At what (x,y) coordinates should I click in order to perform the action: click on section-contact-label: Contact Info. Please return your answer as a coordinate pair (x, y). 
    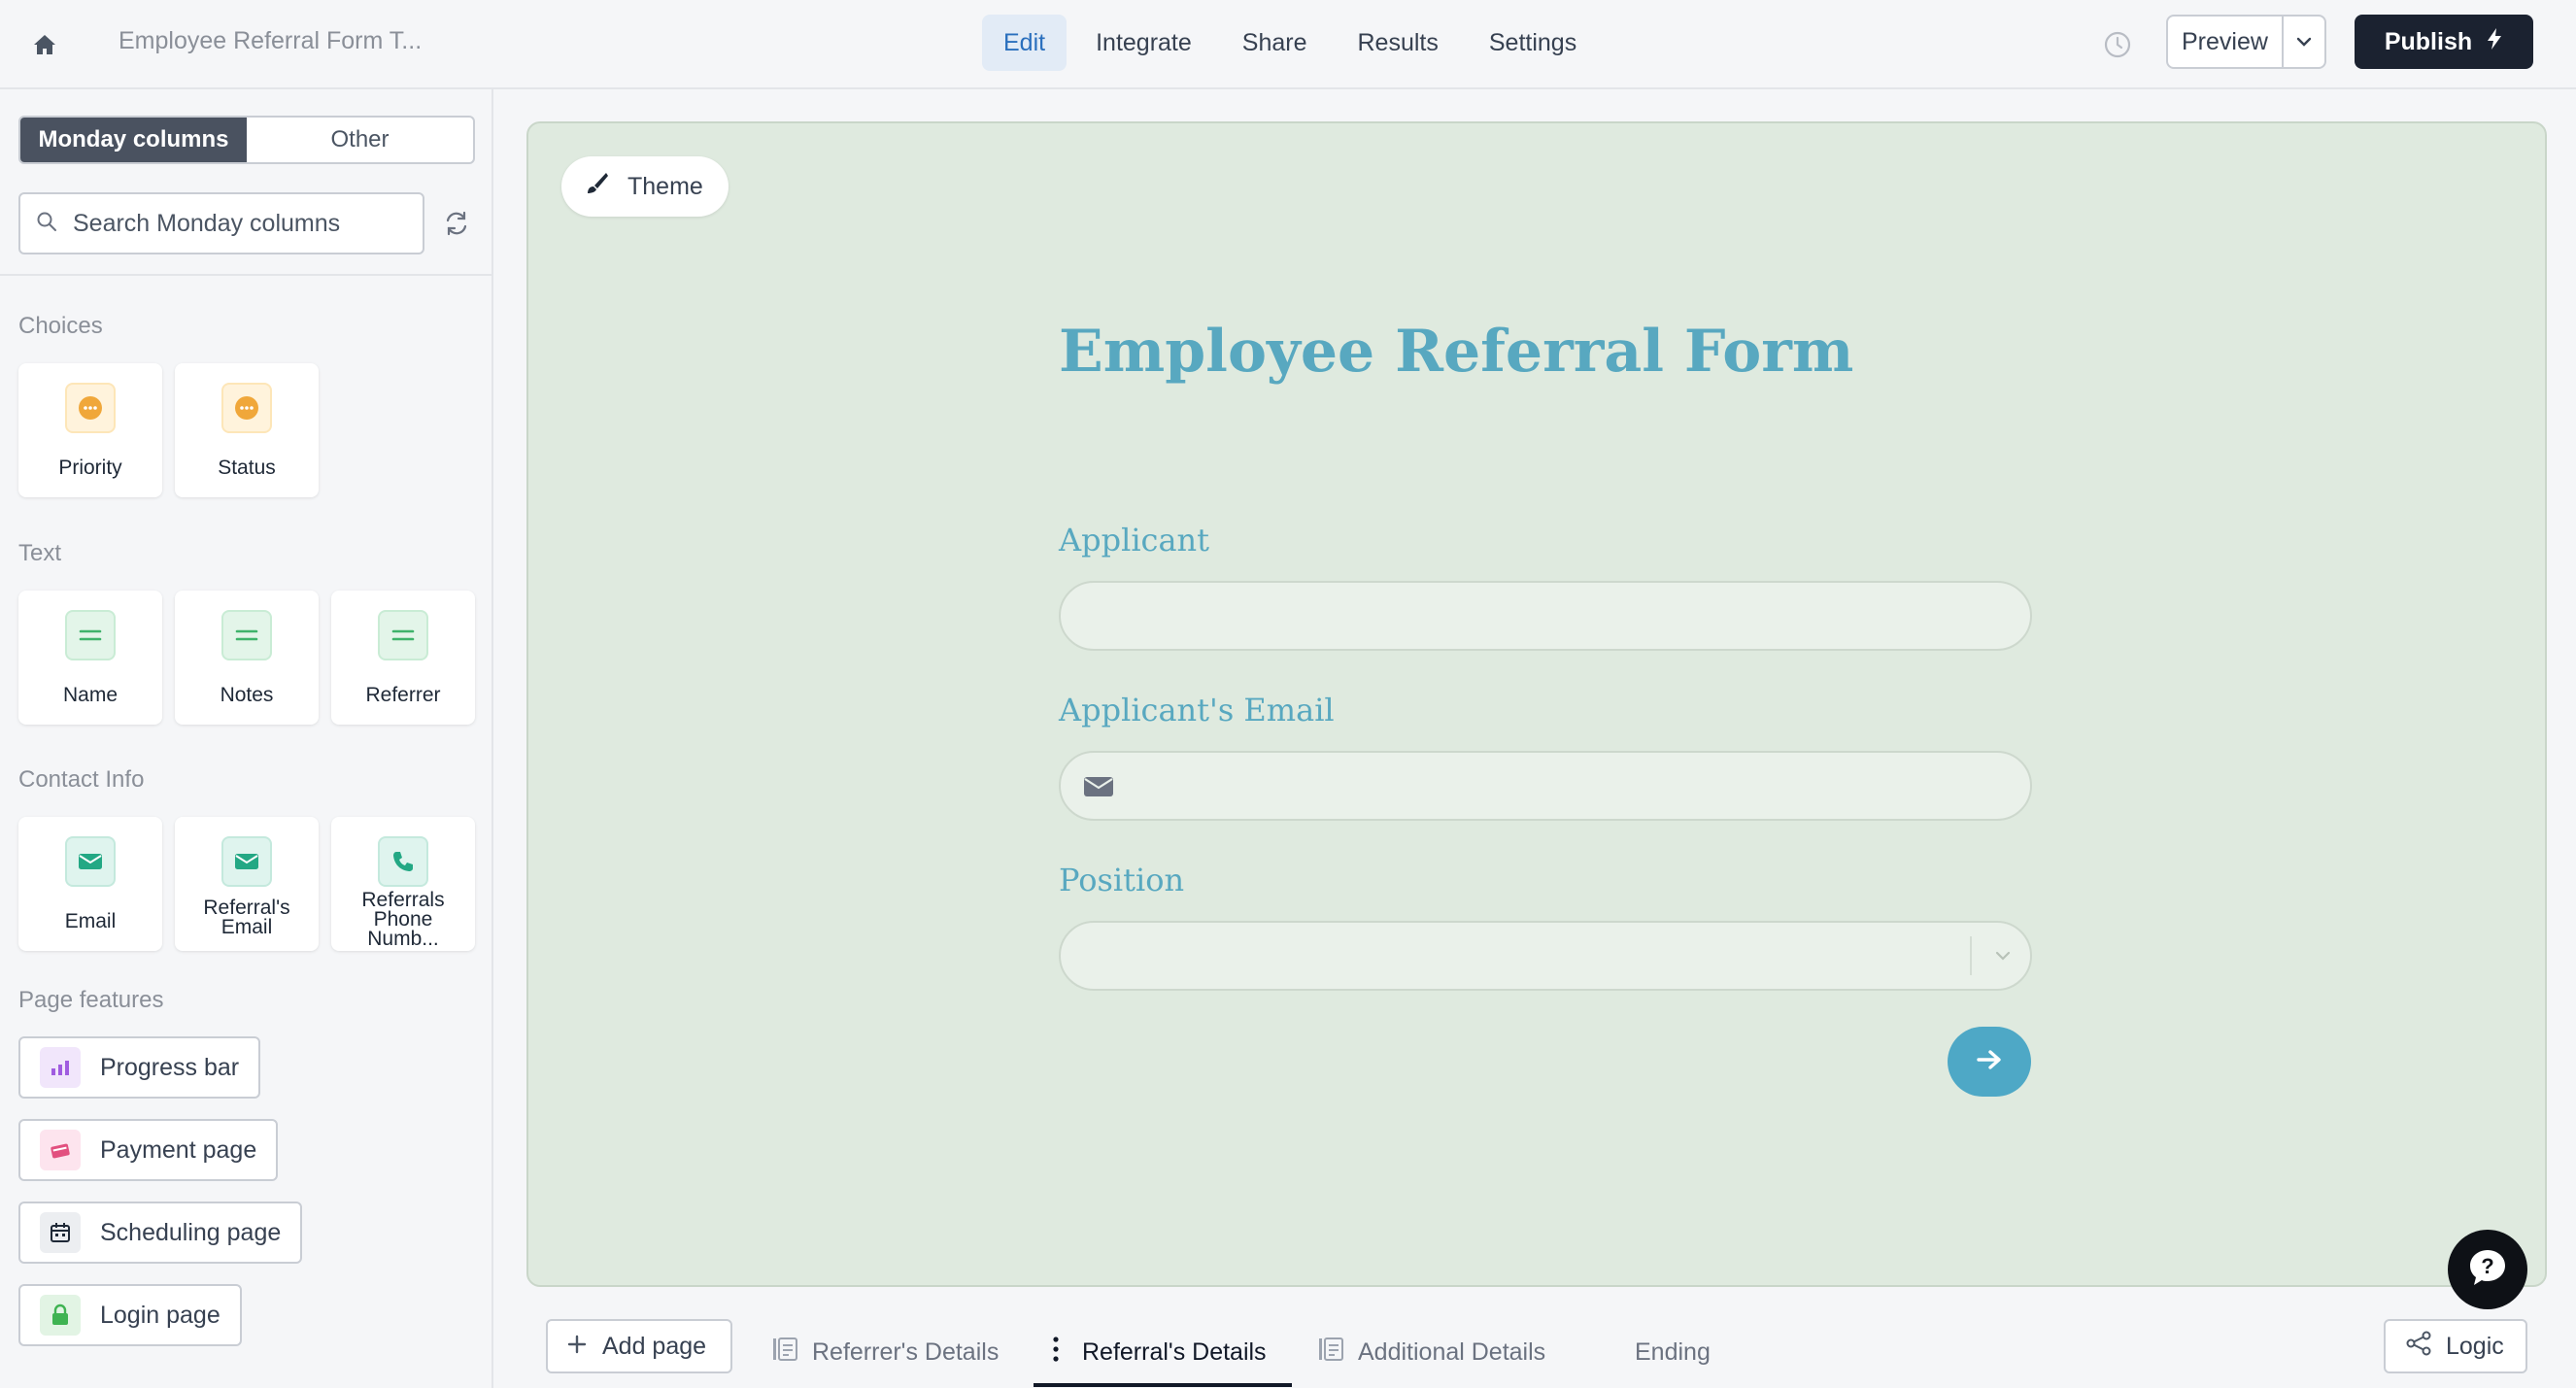
    Looking at the image, I should click on (81, 779).